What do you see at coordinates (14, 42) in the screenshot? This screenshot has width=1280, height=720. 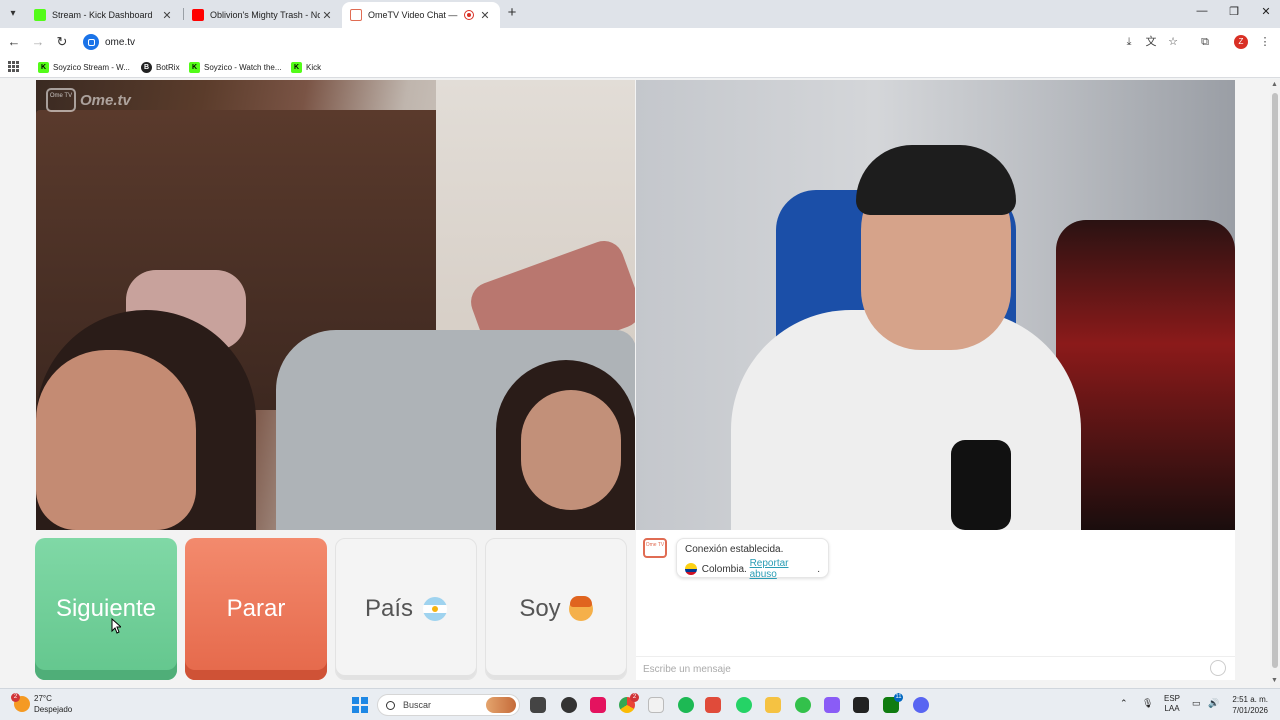 I see `back-button: ←` at bounding box center [14, 42].